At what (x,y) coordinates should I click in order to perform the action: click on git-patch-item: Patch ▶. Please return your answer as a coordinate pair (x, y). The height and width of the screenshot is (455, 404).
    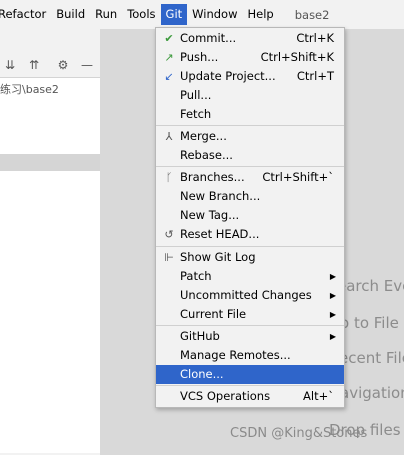
    Looking at the image, I should click on (250, 276).